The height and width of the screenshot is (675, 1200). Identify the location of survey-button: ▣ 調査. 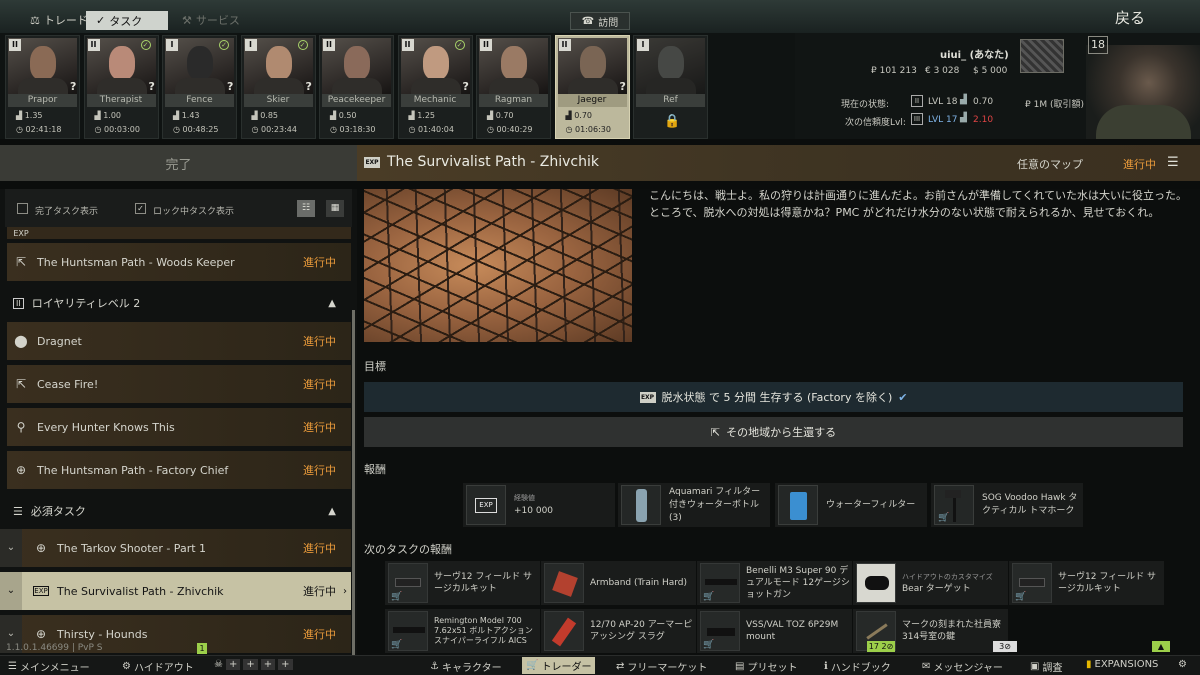
(1046, 666).